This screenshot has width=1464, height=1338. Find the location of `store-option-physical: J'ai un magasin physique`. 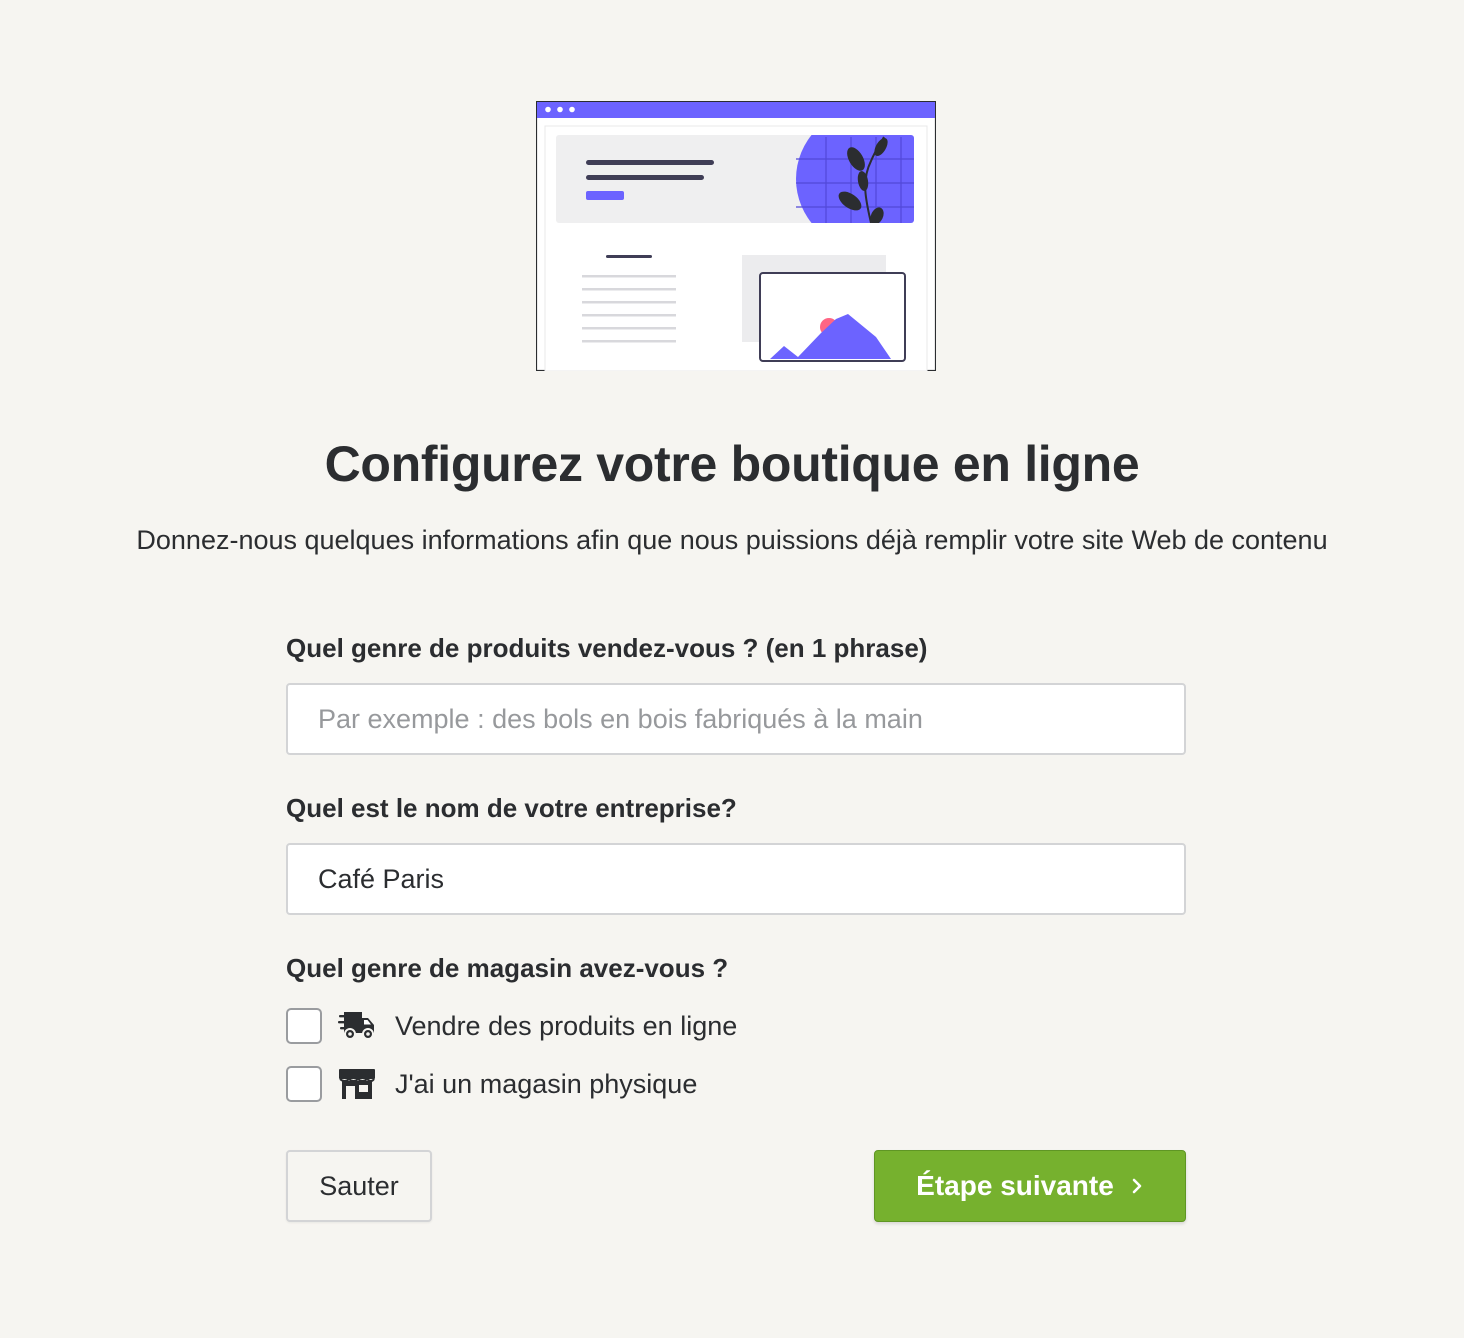

store-option-physical: J'ai un magasin physique is located at coordinates (491, 1084).